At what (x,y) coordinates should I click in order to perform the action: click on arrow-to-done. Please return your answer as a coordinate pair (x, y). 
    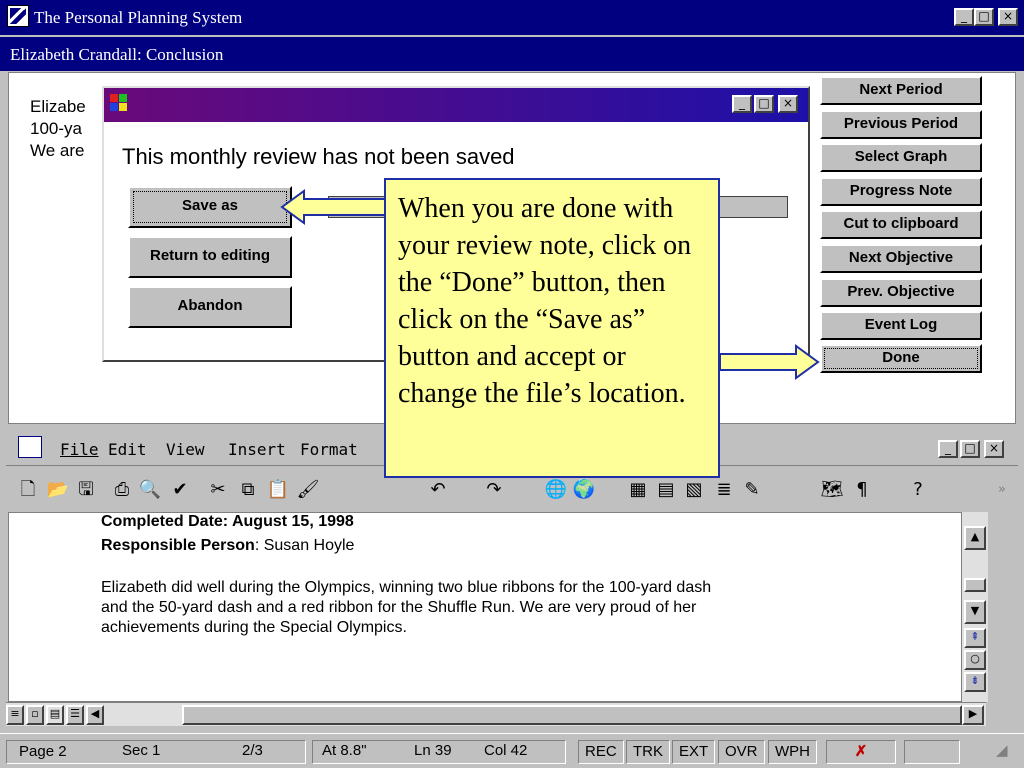
    Looking at the image, I should click on (769, 362).